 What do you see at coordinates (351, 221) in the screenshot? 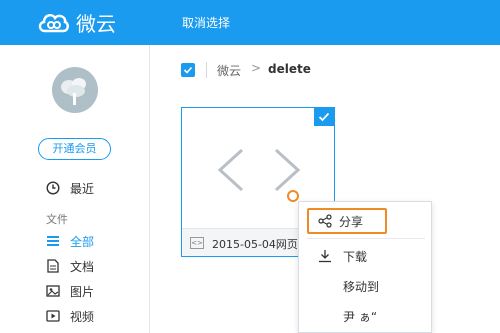
I see `menu-item-label: 分享` at bounding box center [351, 221].